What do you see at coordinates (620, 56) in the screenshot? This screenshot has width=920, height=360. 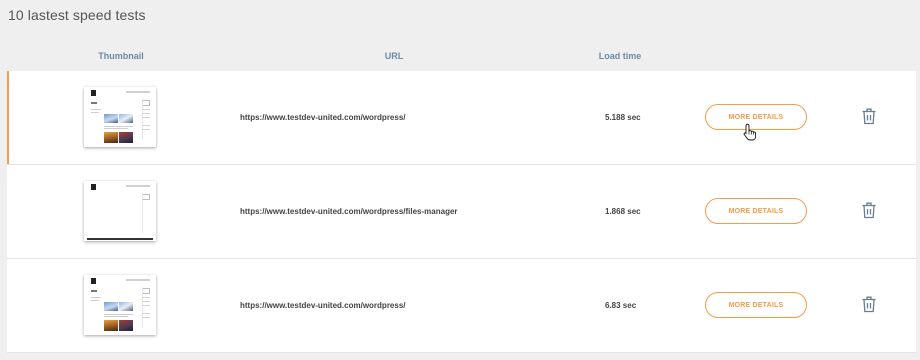 I see `column-header-load-time: Load time` at bounding box center [620, 56].